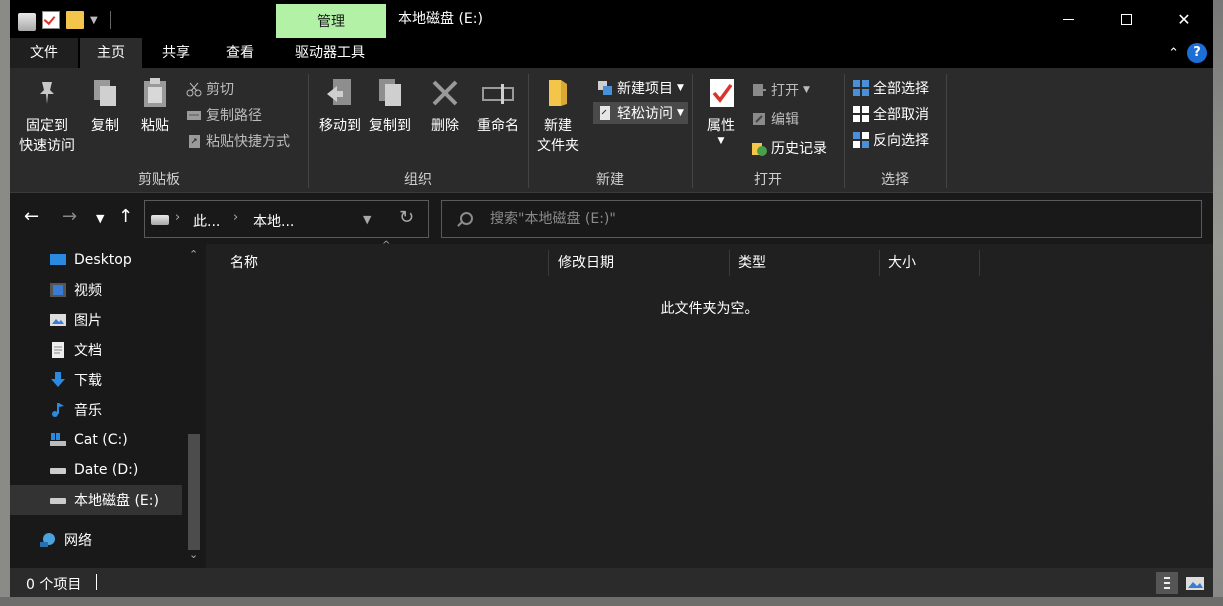 Image resolution: width=1223 pixels, height=606 pixels. Describe the element at coordinates (96, 440) in the screenshot. I see `nav-item-drive-c: Cat (C:)` at that location.